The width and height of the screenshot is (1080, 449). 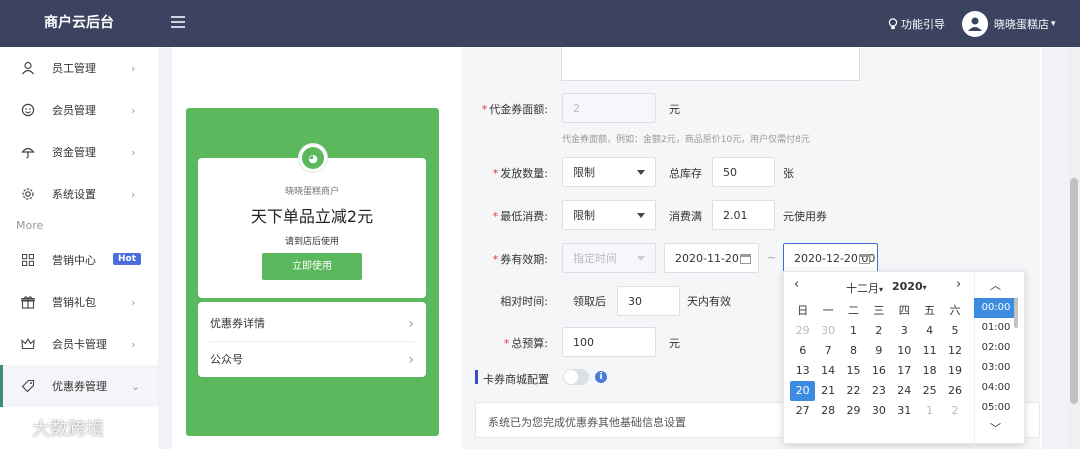 I want to click on sidebar-item-funds: 资金管理 ›, so click(x=79, y=152).